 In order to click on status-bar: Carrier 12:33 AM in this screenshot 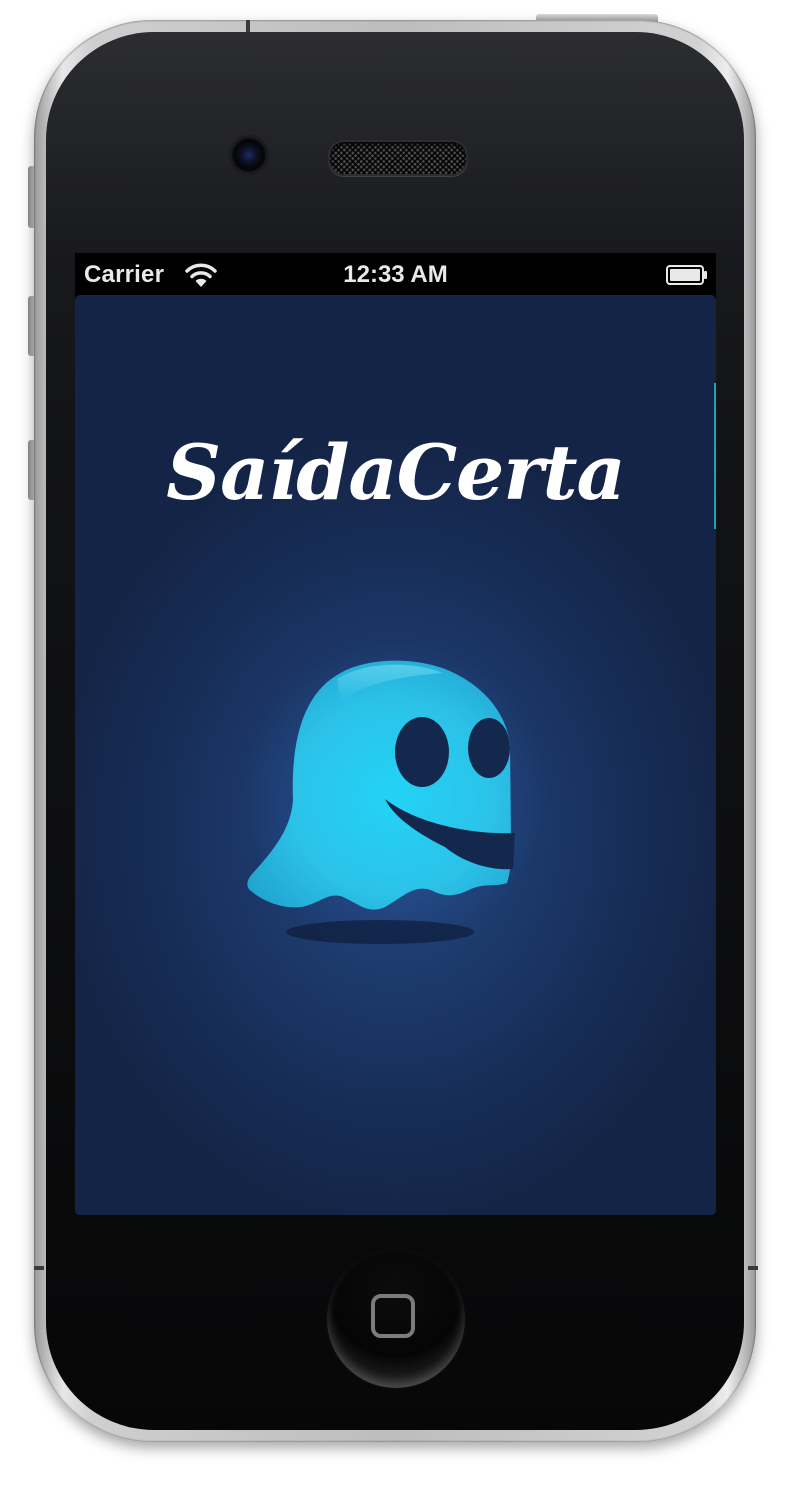, I will do `click(395, 274)`.